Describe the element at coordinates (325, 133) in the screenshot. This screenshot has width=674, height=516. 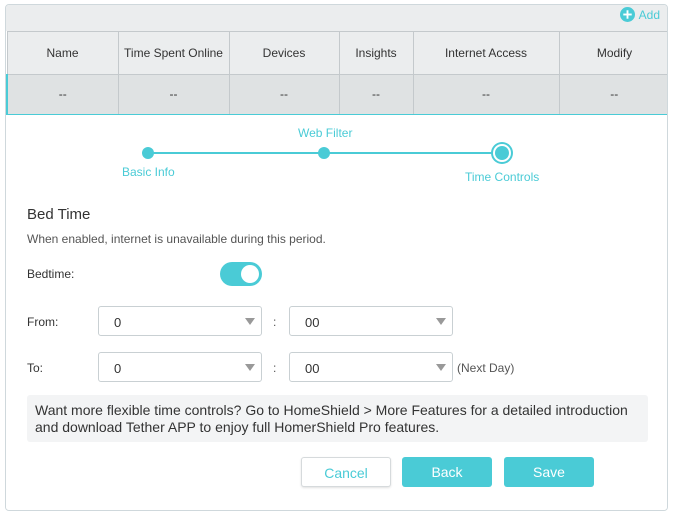
I see `step-label-web-filter: Web Filter` at that location.